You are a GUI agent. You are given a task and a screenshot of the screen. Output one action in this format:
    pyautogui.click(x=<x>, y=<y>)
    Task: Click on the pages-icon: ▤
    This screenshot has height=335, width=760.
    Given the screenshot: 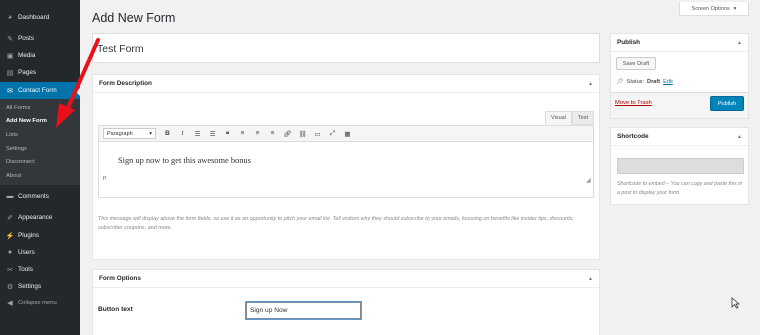 What is the action you would take?
    pyautogui.click(x=10, y=73)
    